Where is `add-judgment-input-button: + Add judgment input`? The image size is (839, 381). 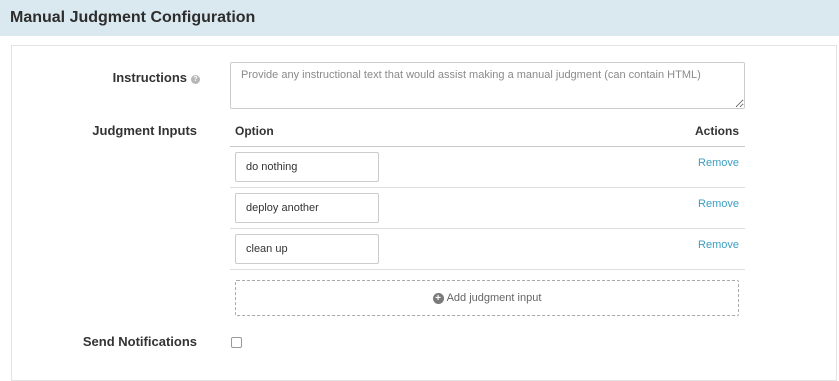 add-judgment-input-button: + Add judgment input is located at coordinates (487, 298).